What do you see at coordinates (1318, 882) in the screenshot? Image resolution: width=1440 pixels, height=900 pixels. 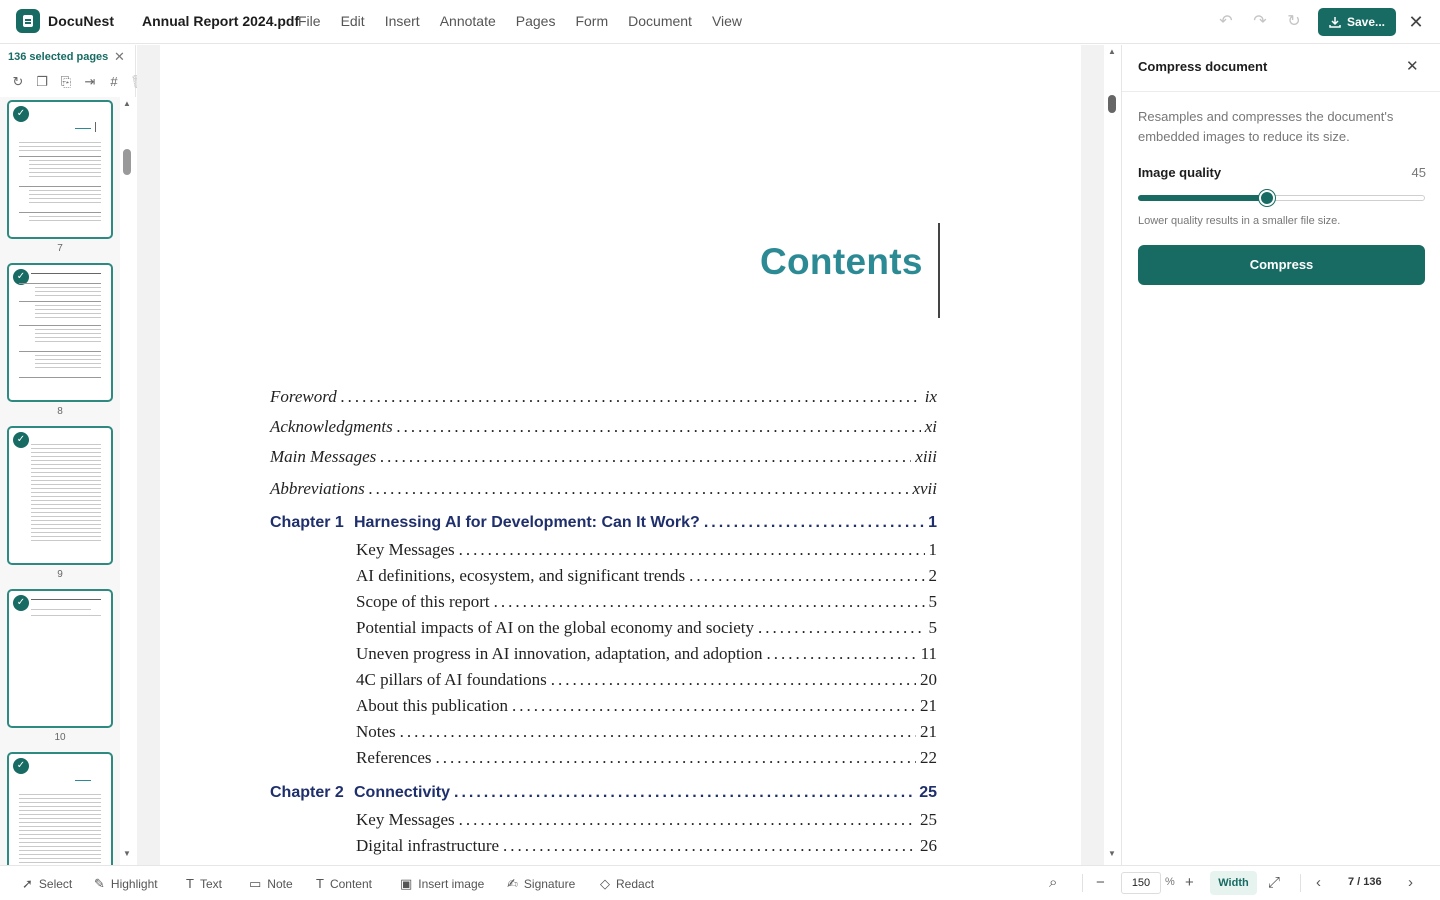 I see `previous-page-icon: ‹` at bounding box center [1318, 882].